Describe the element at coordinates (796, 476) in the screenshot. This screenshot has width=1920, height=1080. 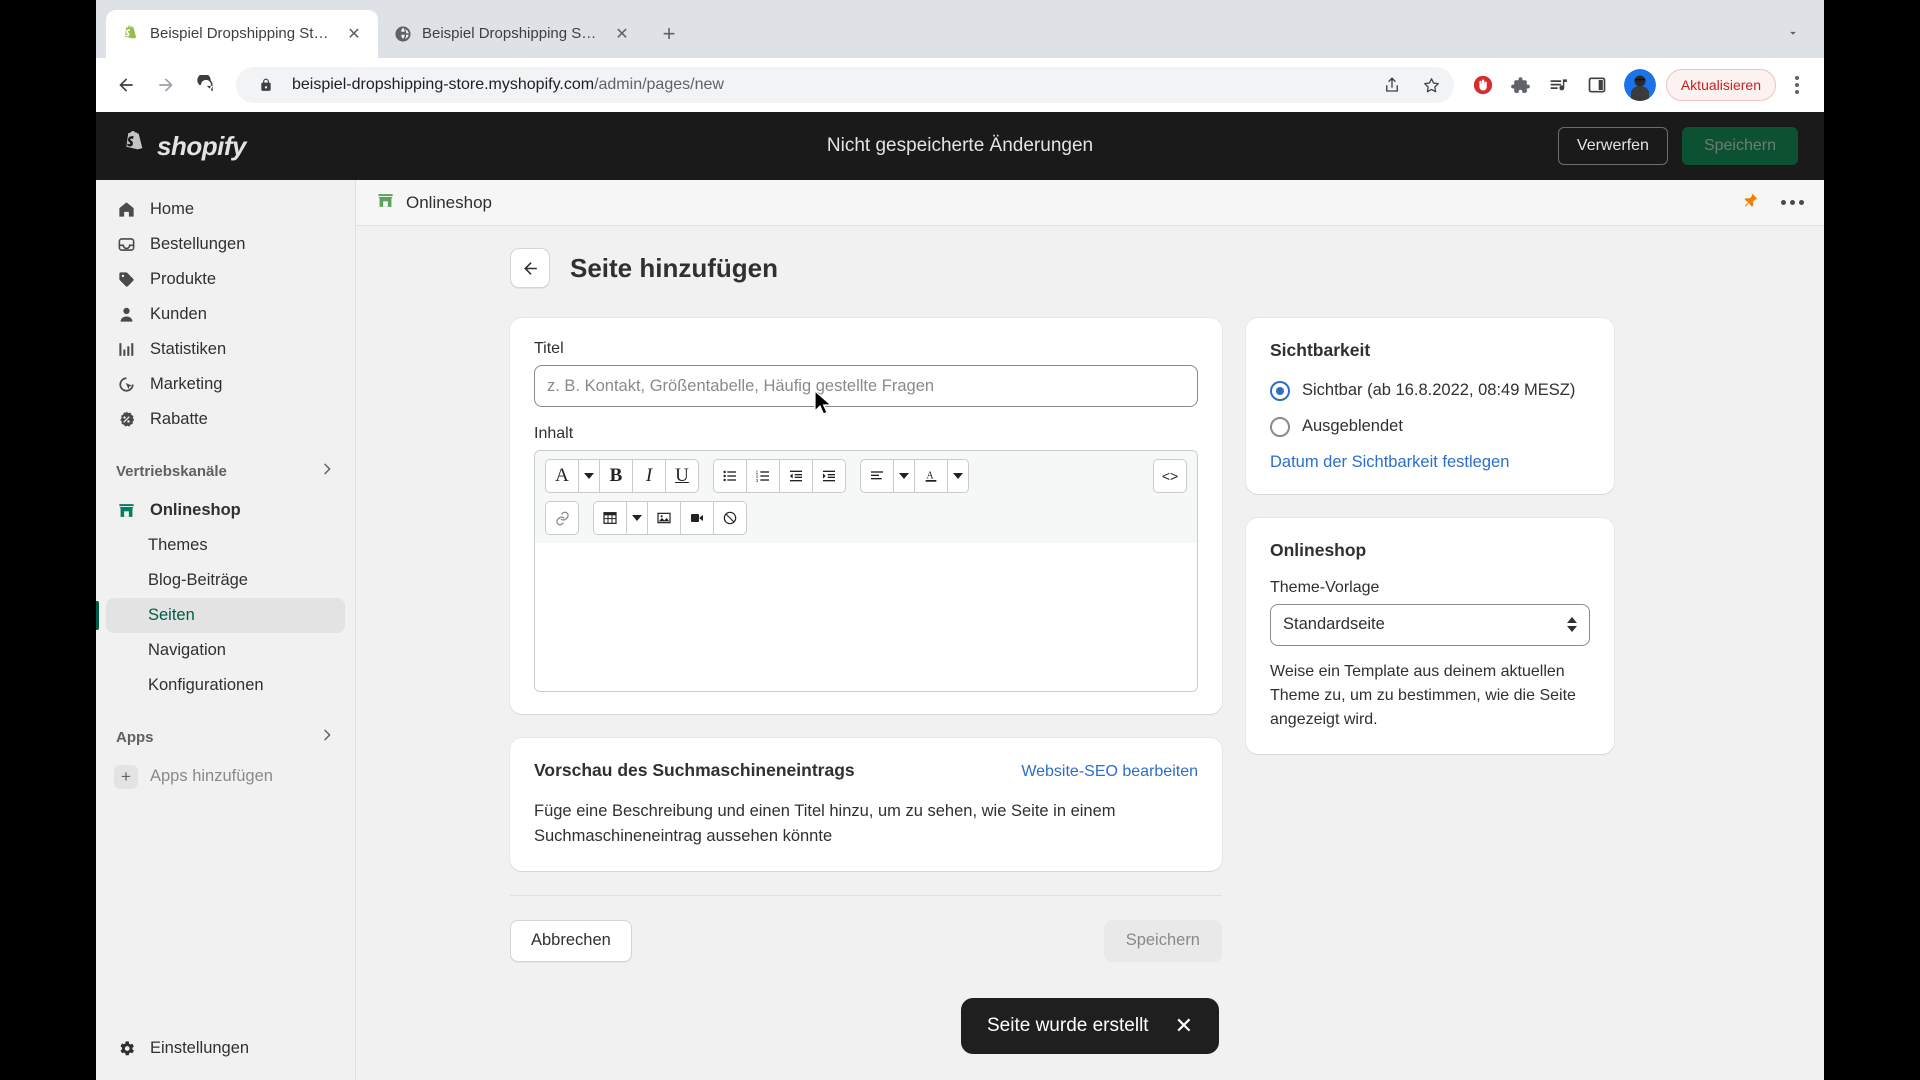
I see `outdent-icon` at that location.